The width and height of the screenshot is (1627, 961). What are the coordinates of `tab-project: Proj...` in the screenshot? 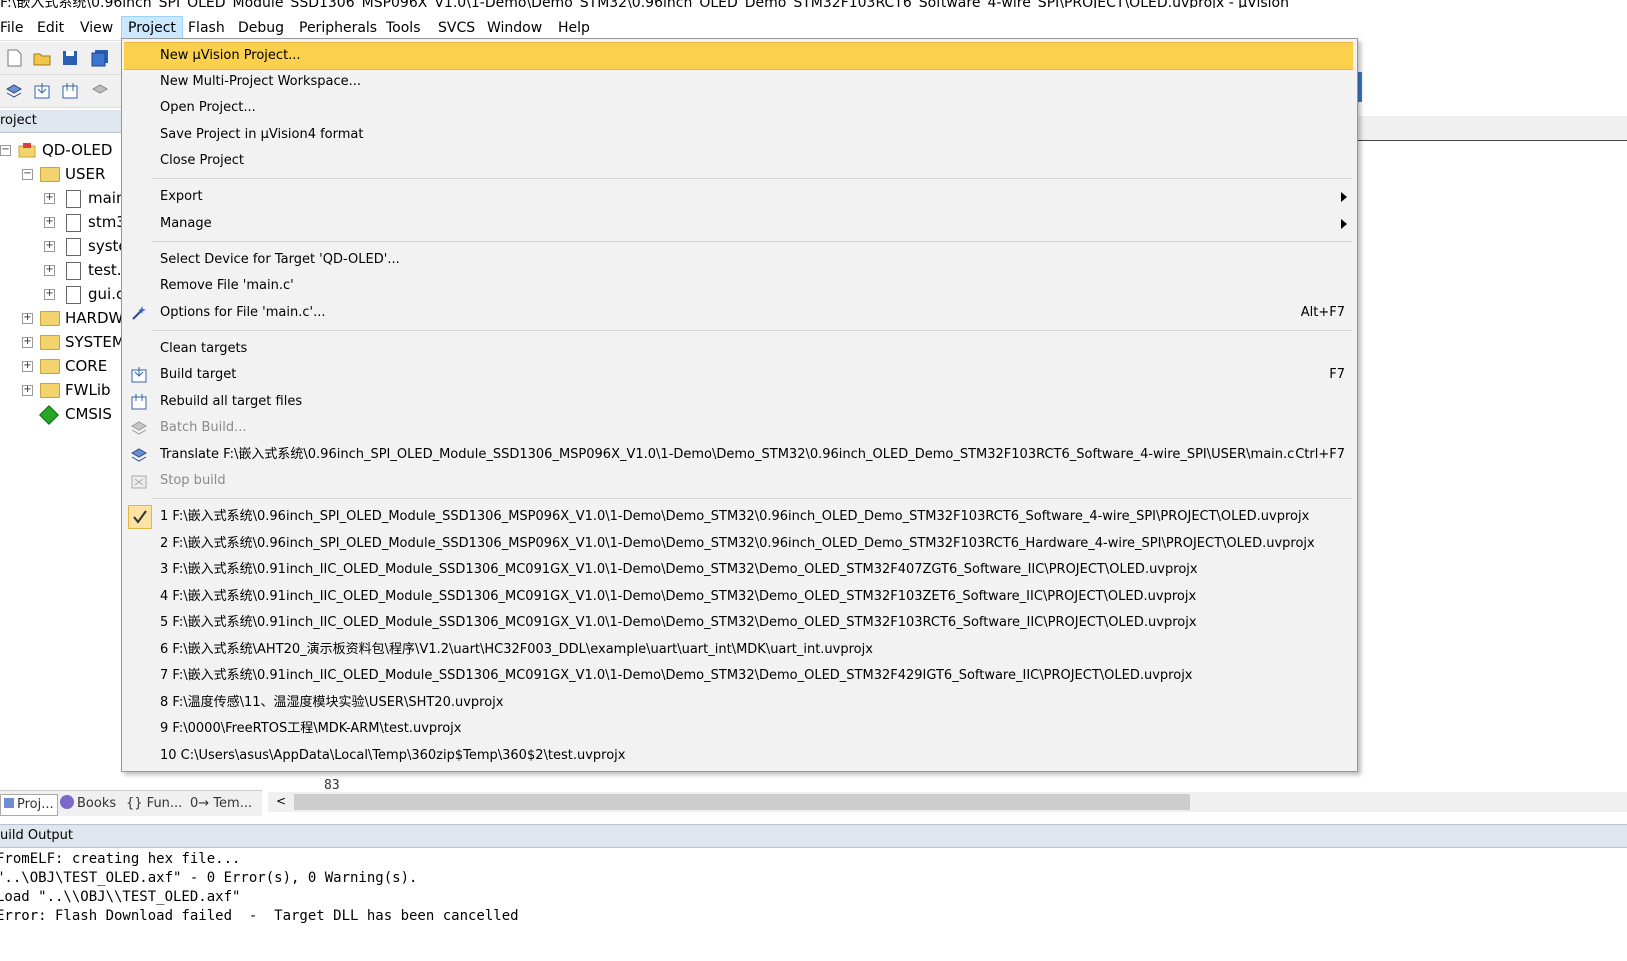 It's located at (29, 805).